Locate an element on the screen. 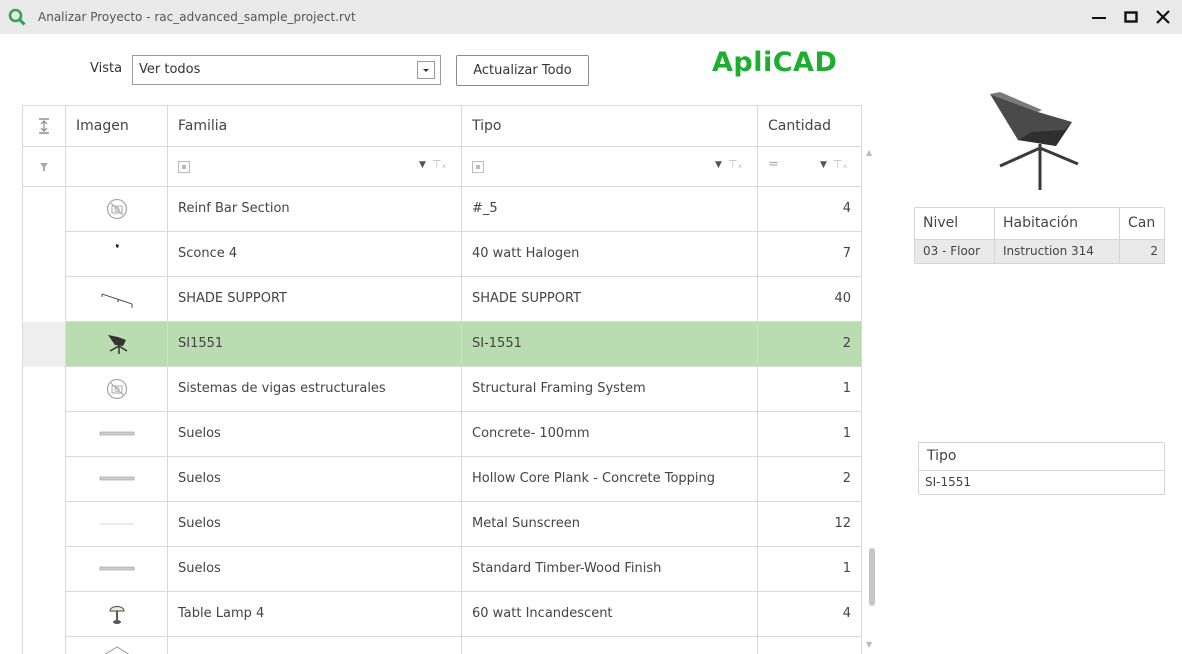 Image resolution: width=1182 pixels, height=654 pixels. table-row: Reinf Bar Section #_5 4 is located at coordinates (464, 209).